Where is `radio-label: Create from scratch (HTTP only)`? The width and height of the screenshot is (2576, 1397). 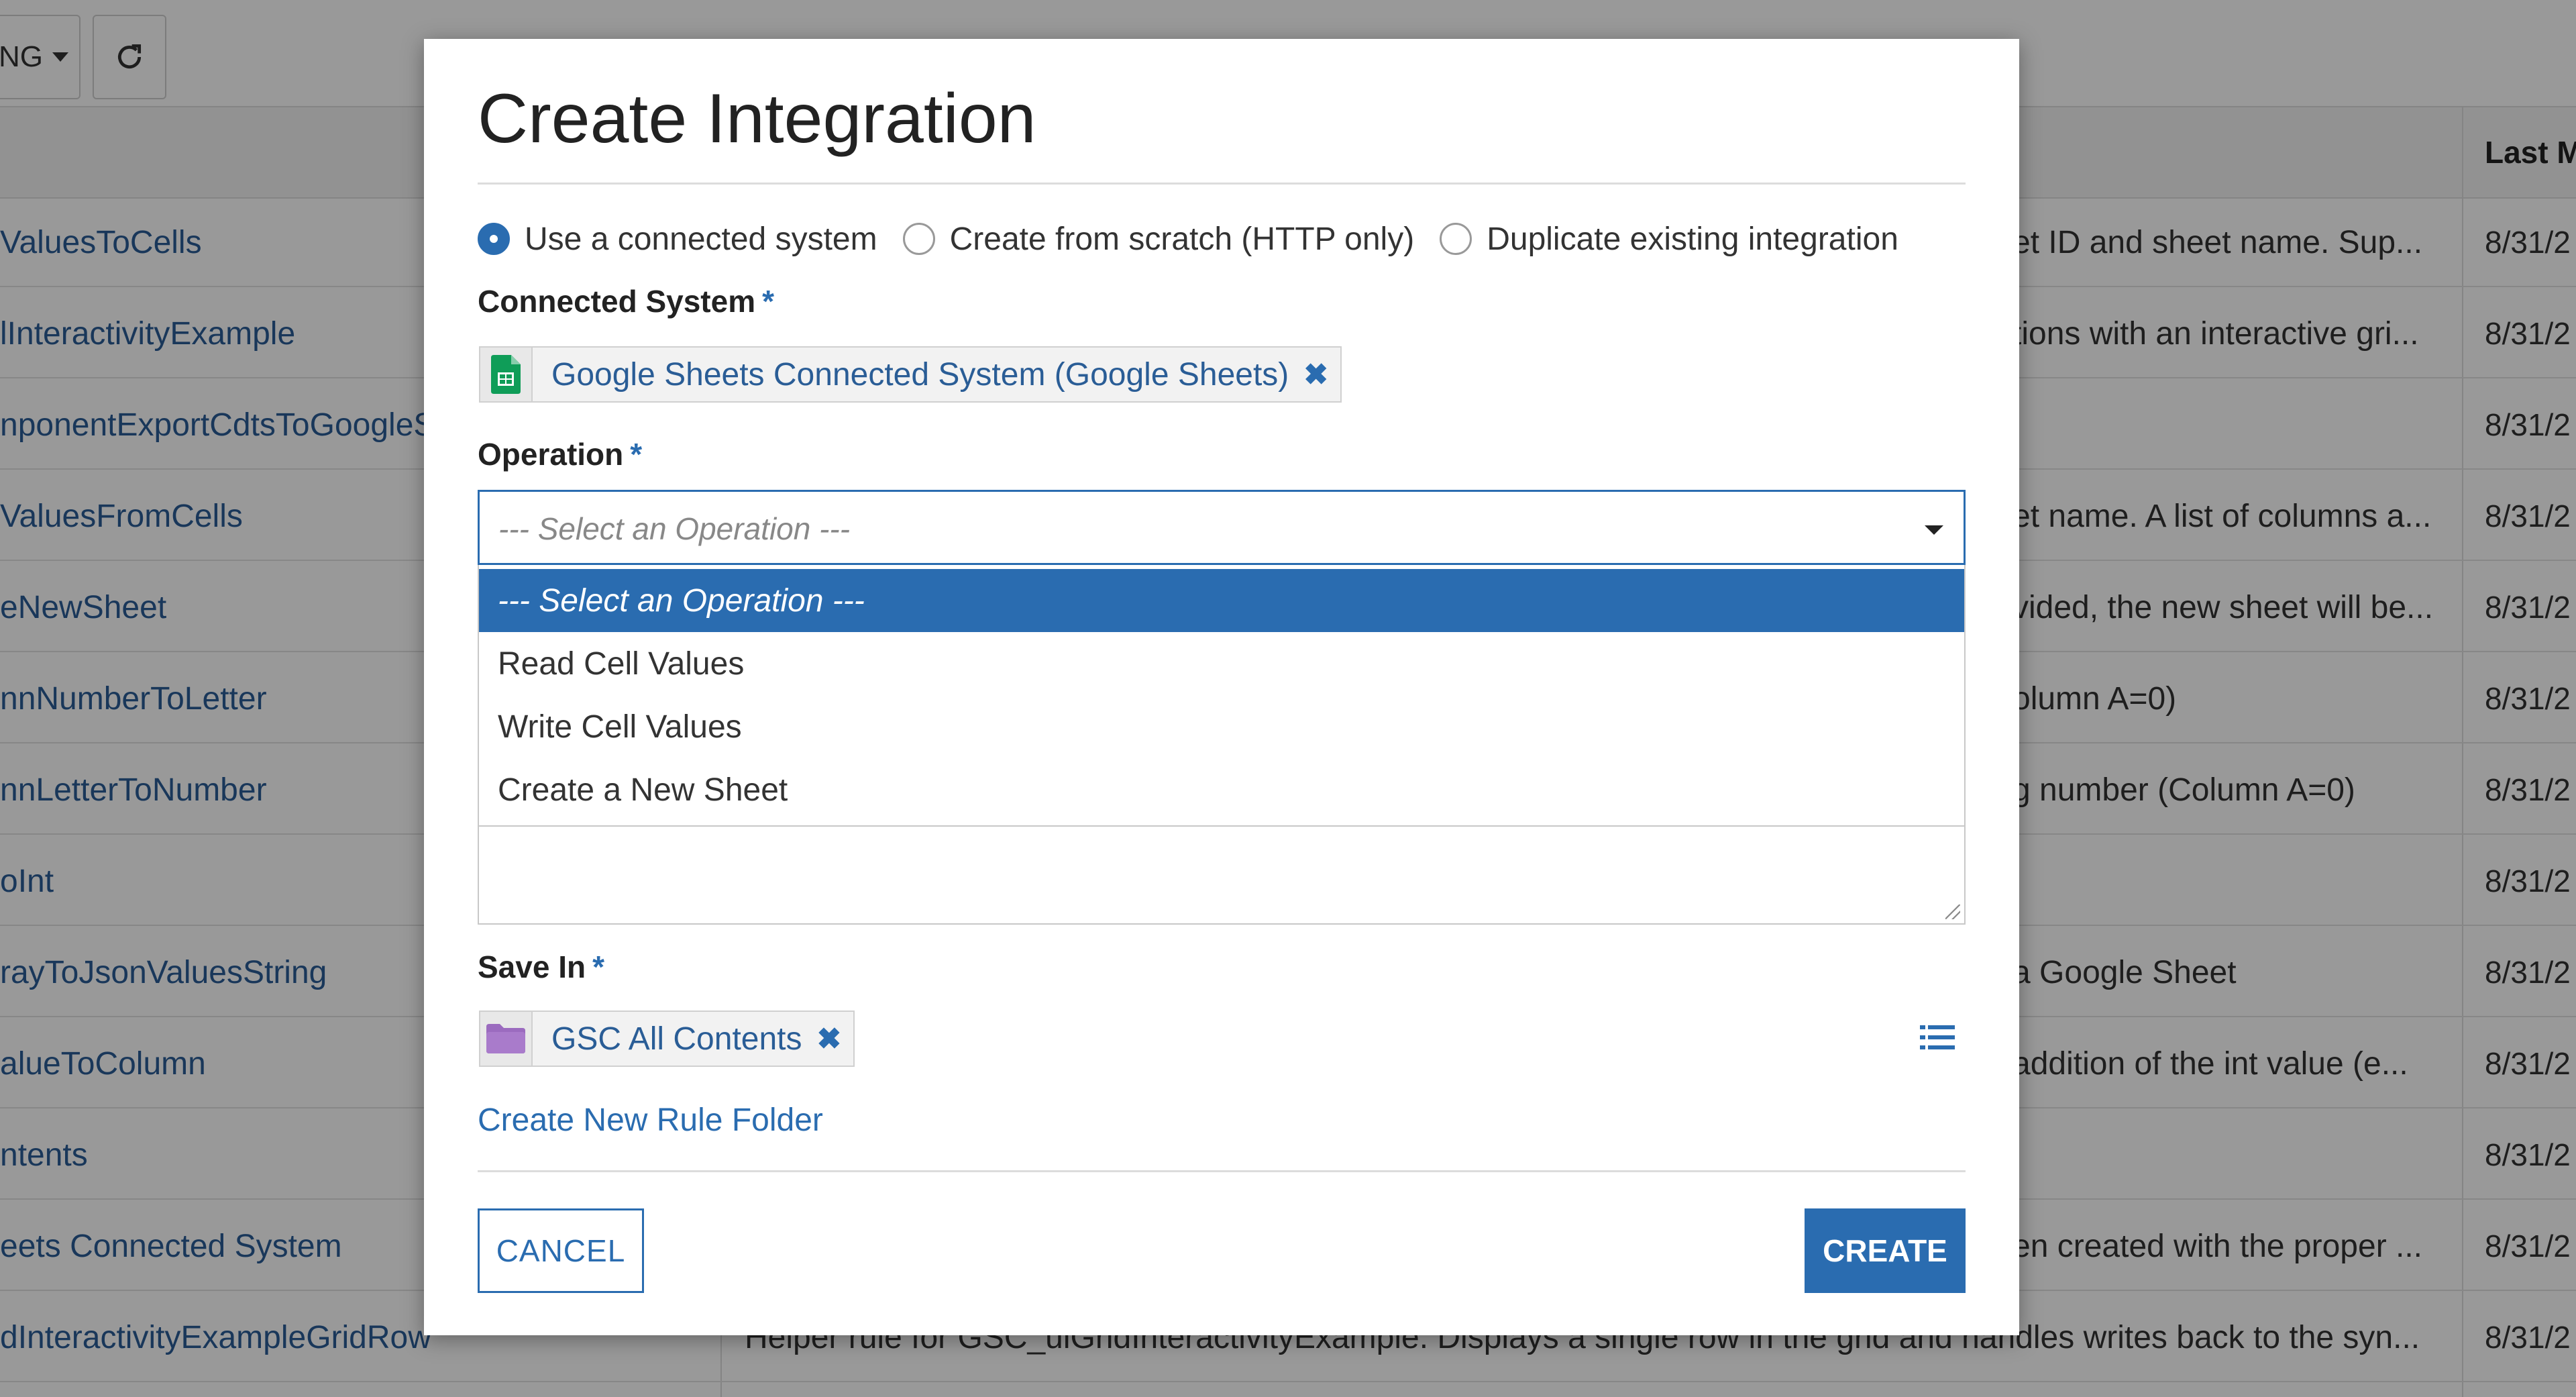
radio-label: Create from scratch (HTTP only) is located at coordinates (1182, 239).